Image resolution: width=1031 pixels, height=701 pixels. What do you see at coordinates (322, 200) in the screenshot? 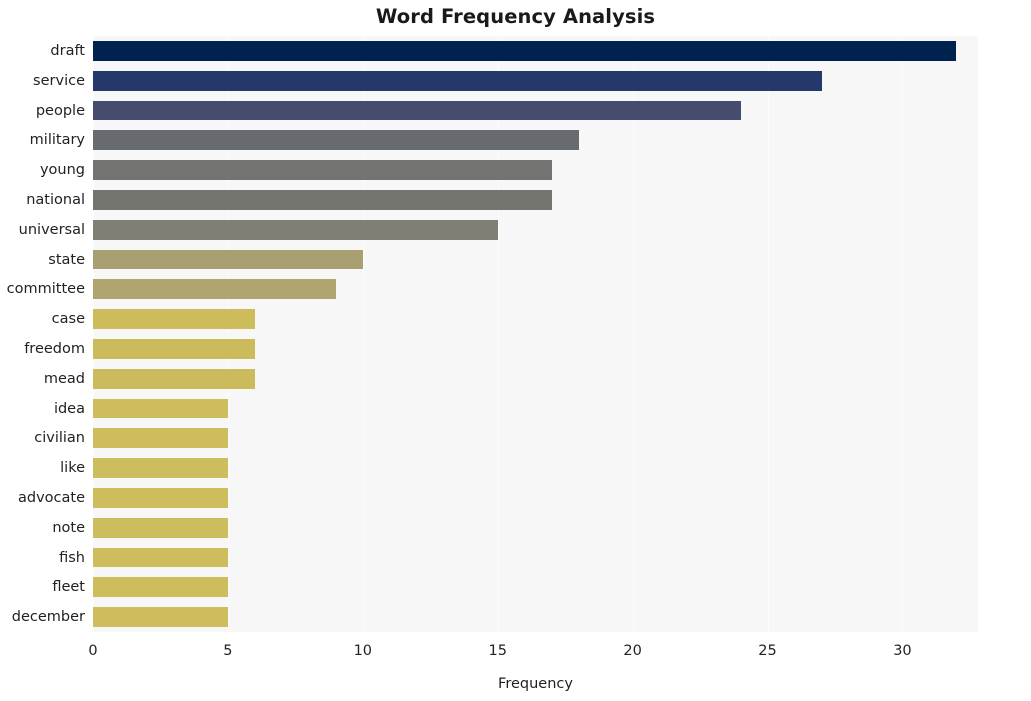
I see `bar-national` at bounding box center [322, 200].